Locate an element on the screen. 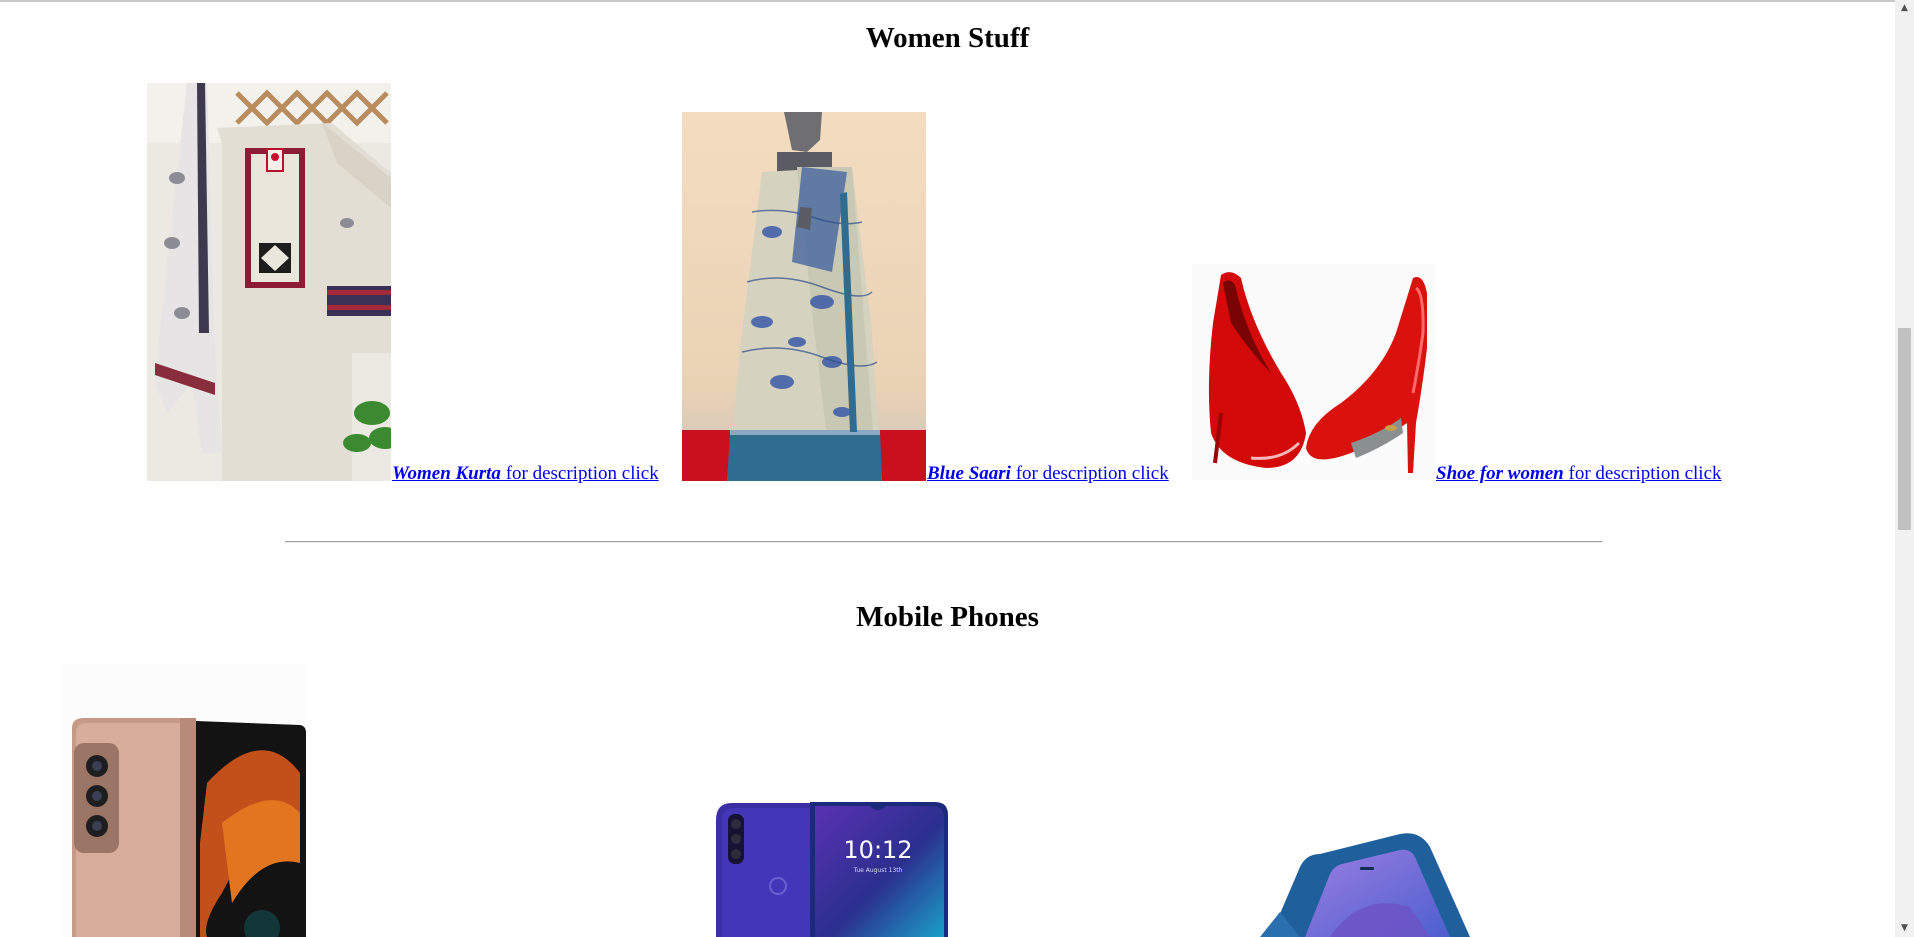  women-kurta-image-link is located at coordinates (269, 282).